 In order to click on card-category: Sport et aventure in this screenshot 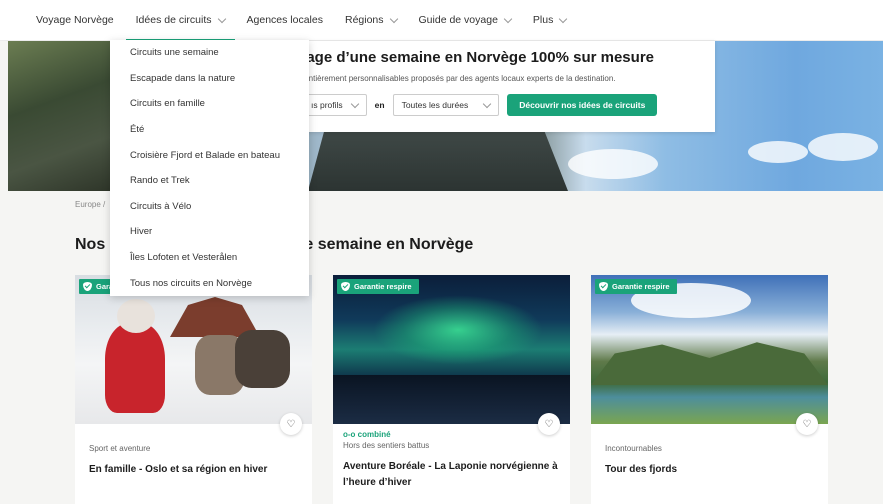, I will do `click(120, 448)`.